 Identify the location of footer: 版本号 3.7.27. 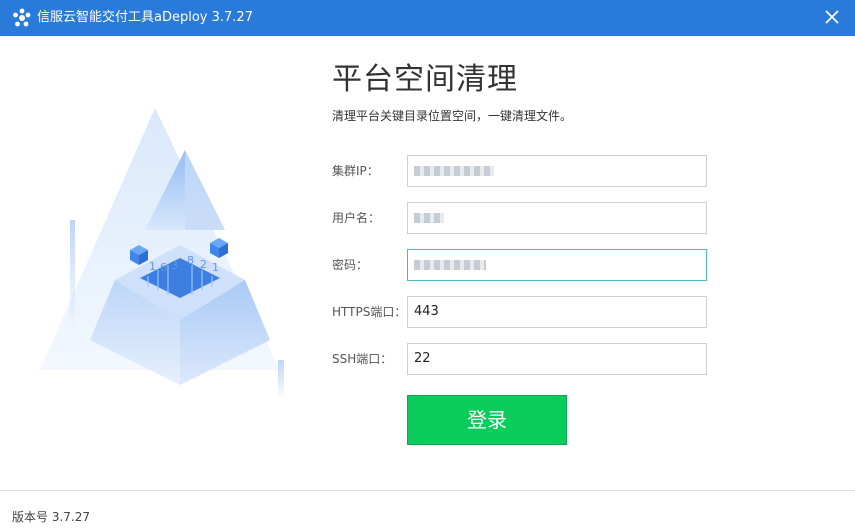
(427, 510).